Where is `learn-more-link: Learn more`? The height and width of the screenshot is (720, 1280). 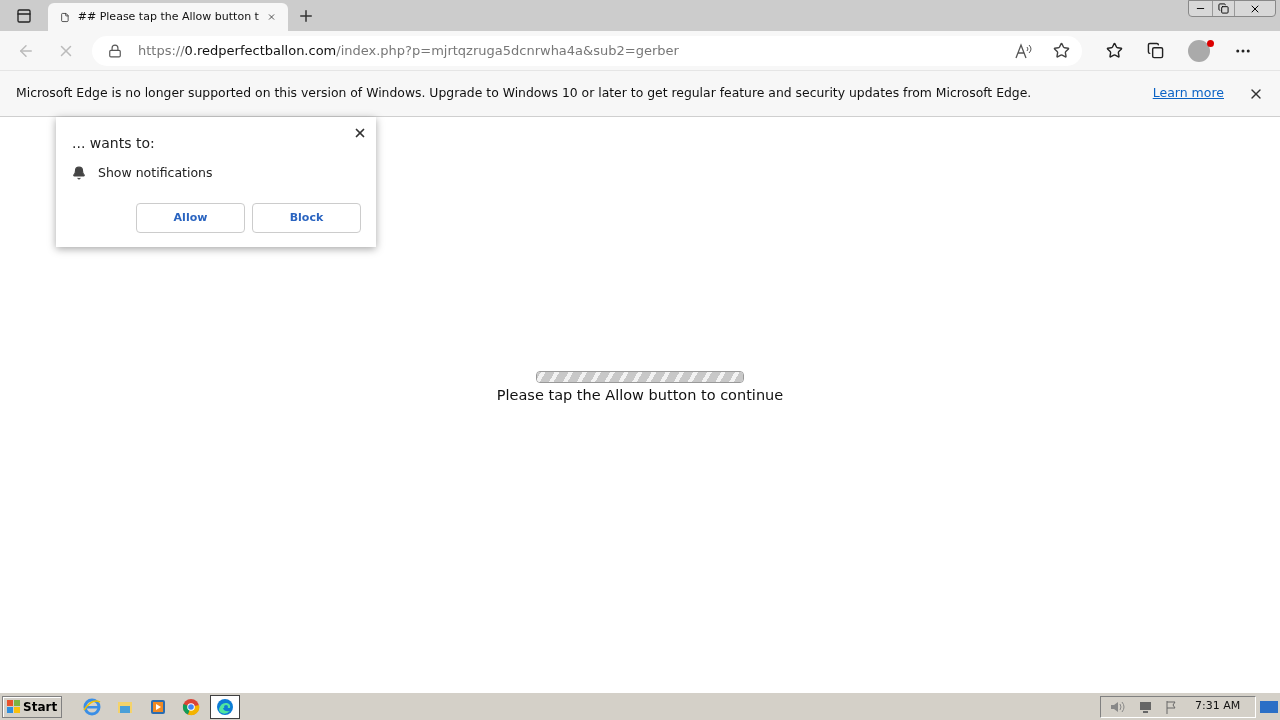 learn-more-link: Learn more is located at coordinates (1188, 93).